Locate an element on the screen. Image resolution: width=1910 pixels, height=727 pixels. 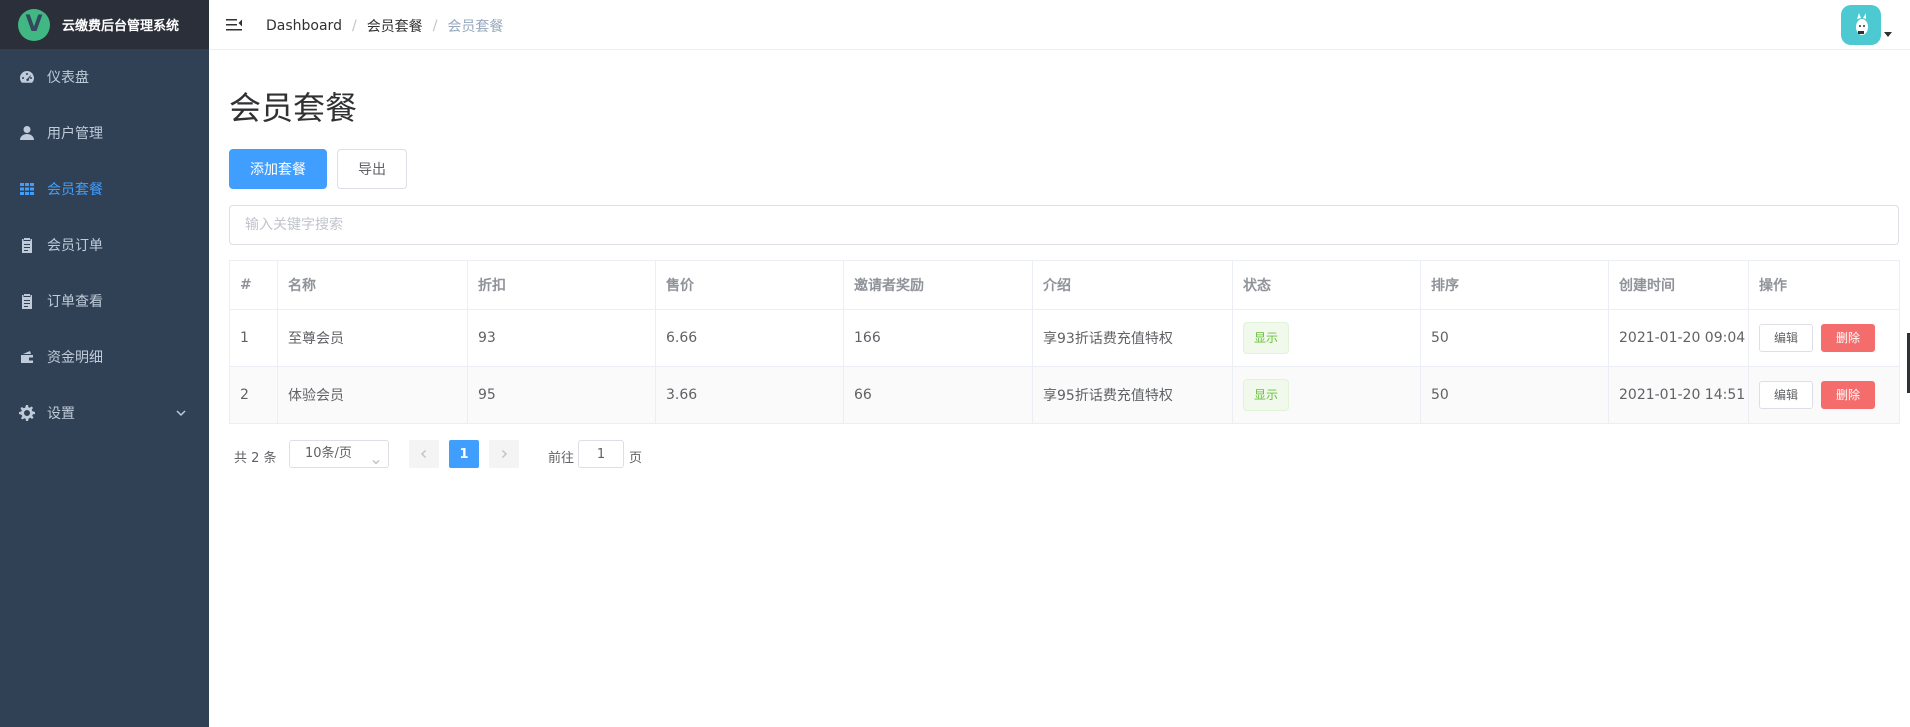
sidebar-item-label: 会员订单 is located at coordinates (75, 246).